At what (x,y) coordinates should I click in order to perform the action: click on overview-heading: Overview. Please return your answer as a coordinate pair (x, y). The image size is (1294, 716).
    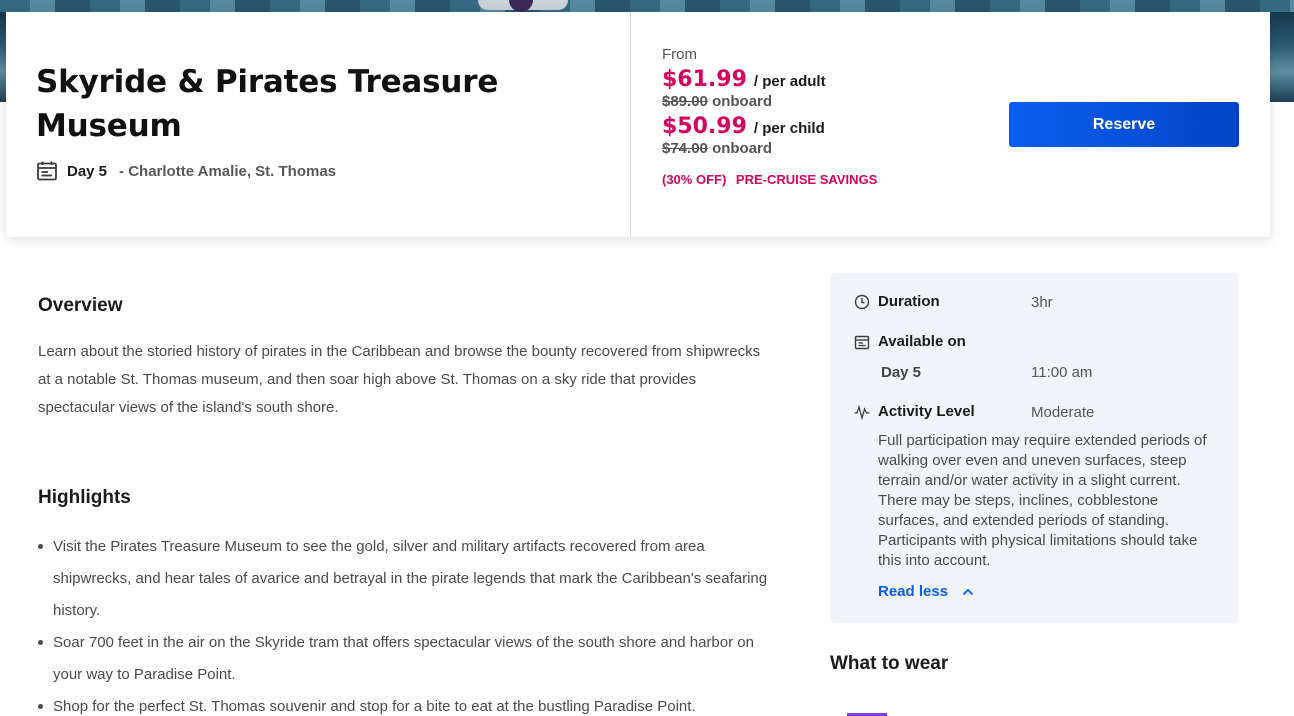
    Looking at the image, I should click on (80, 305).